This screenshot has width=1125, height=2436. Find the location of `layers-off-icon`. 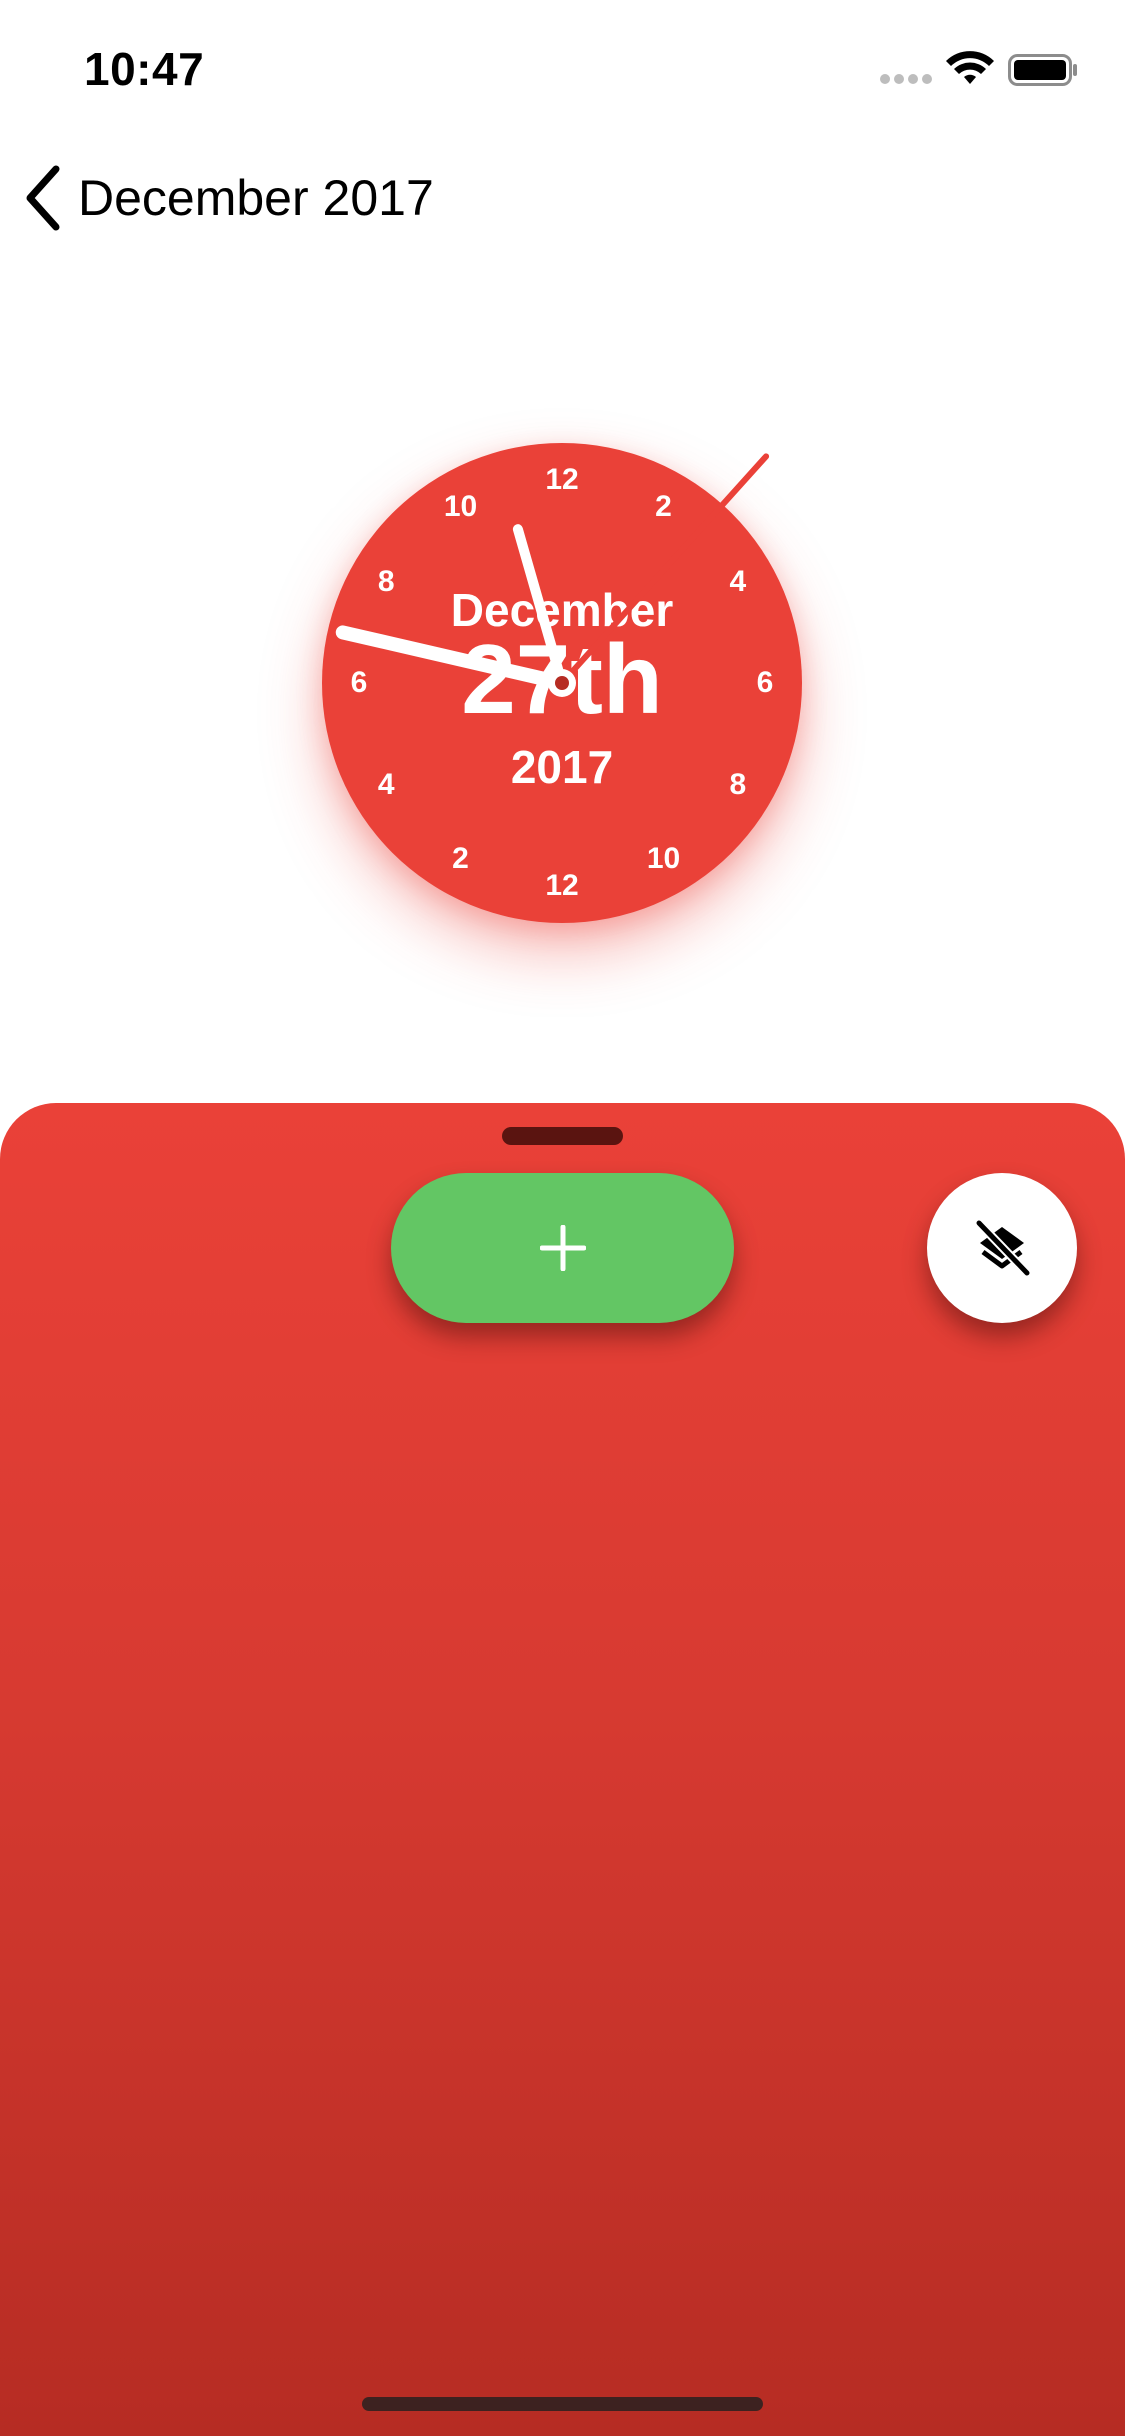

layers-off-icon is located at coordinates (1003, 1248).